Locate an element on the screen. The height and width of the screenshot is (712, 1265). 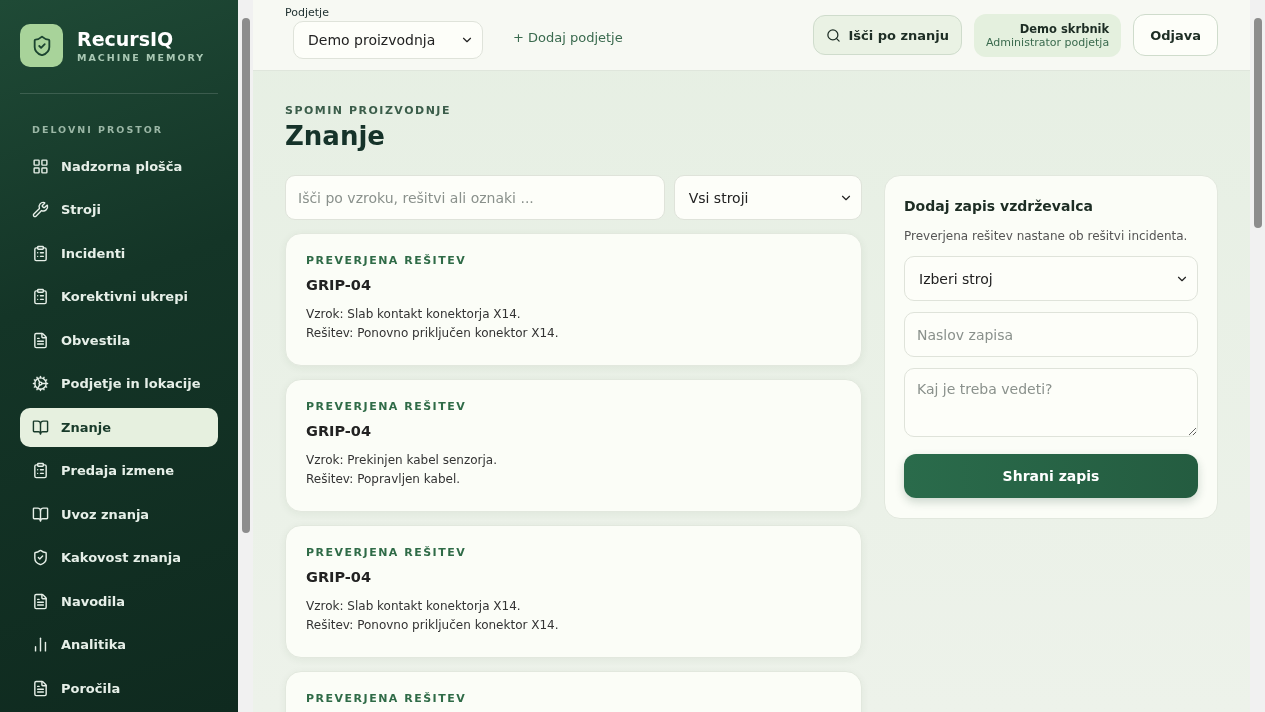
save-button: Shrani zapis is located at coordinates (1051, 476).